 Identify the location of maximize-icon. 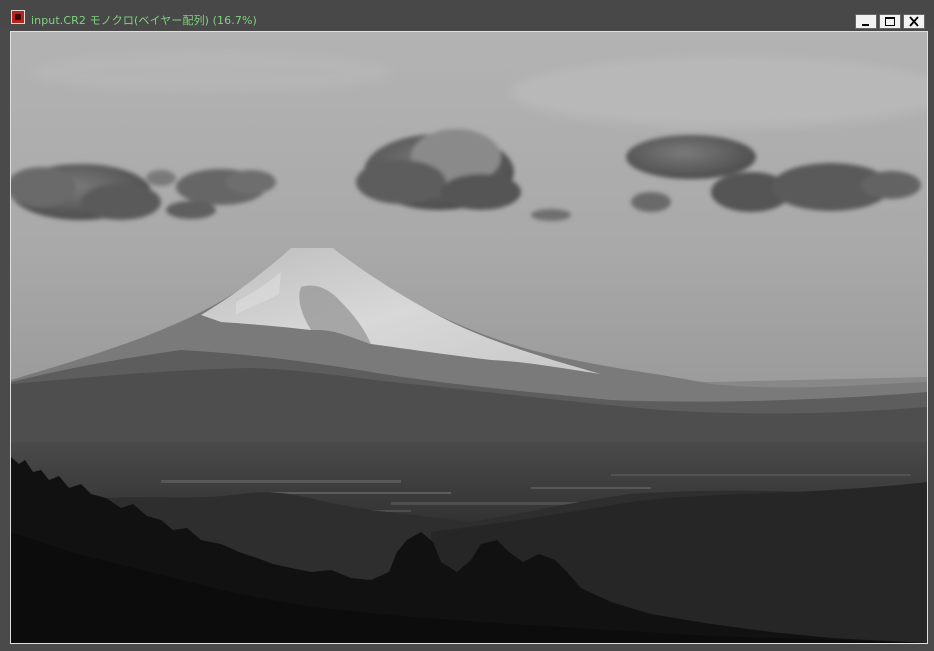
(890, 21).